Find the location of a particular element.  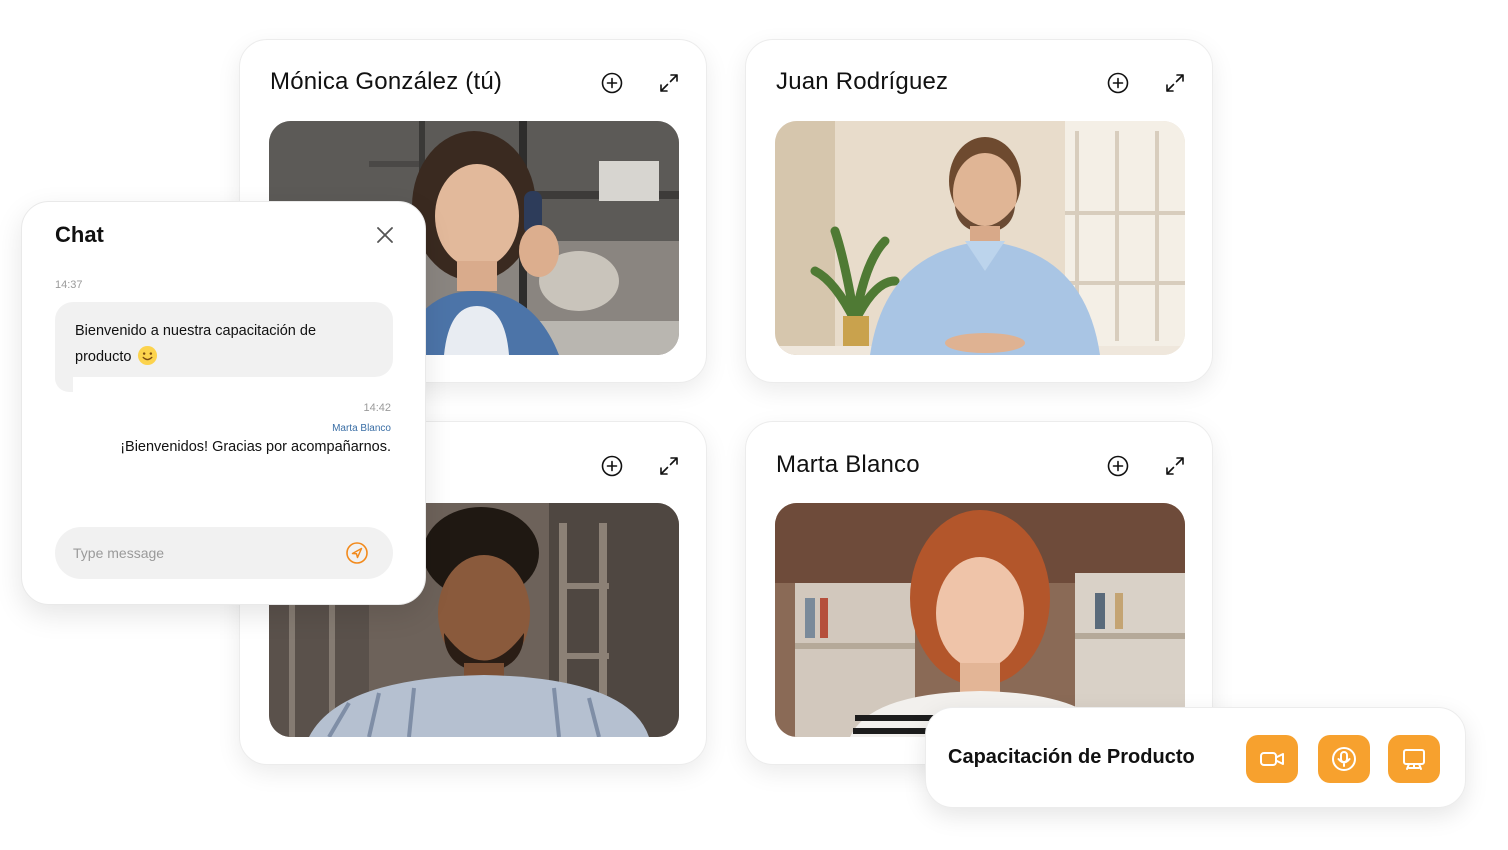

participant-name: Mónica González (tú) is located at coordinates (386, 81).